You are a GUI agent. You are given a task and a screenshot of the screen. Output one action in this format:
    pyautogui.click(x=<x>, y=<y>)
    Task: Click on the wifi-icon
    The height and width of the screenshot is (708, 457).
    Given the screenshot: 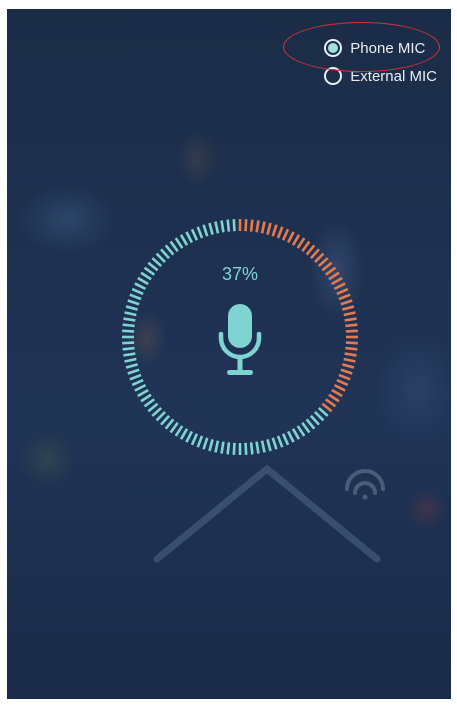 What is the action you would take?
    pyautogui.click(x=365, y=484)
    